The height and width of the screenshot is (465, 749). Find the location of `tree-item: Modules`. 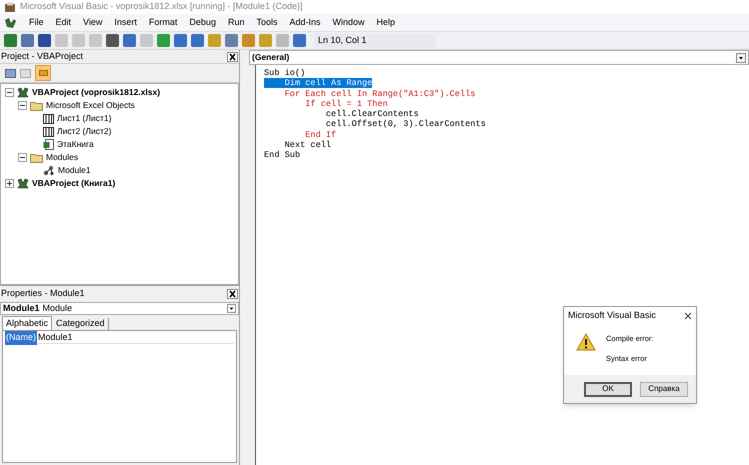

tree-item: Modules is located at coordinates (62, 157).